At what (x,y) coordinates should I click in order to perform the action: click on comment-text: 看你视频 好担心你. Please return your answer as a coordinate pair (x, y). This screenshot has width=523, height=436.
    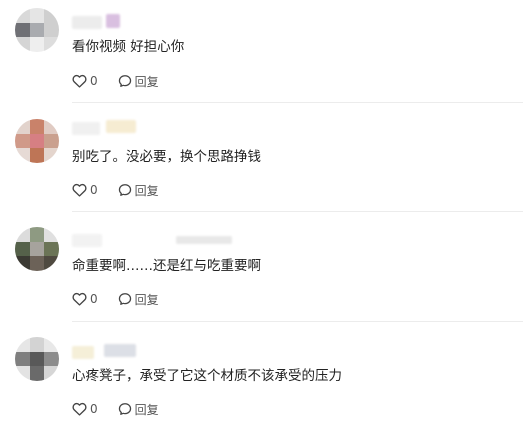
    Looking at the image, I should click on (128, 47).